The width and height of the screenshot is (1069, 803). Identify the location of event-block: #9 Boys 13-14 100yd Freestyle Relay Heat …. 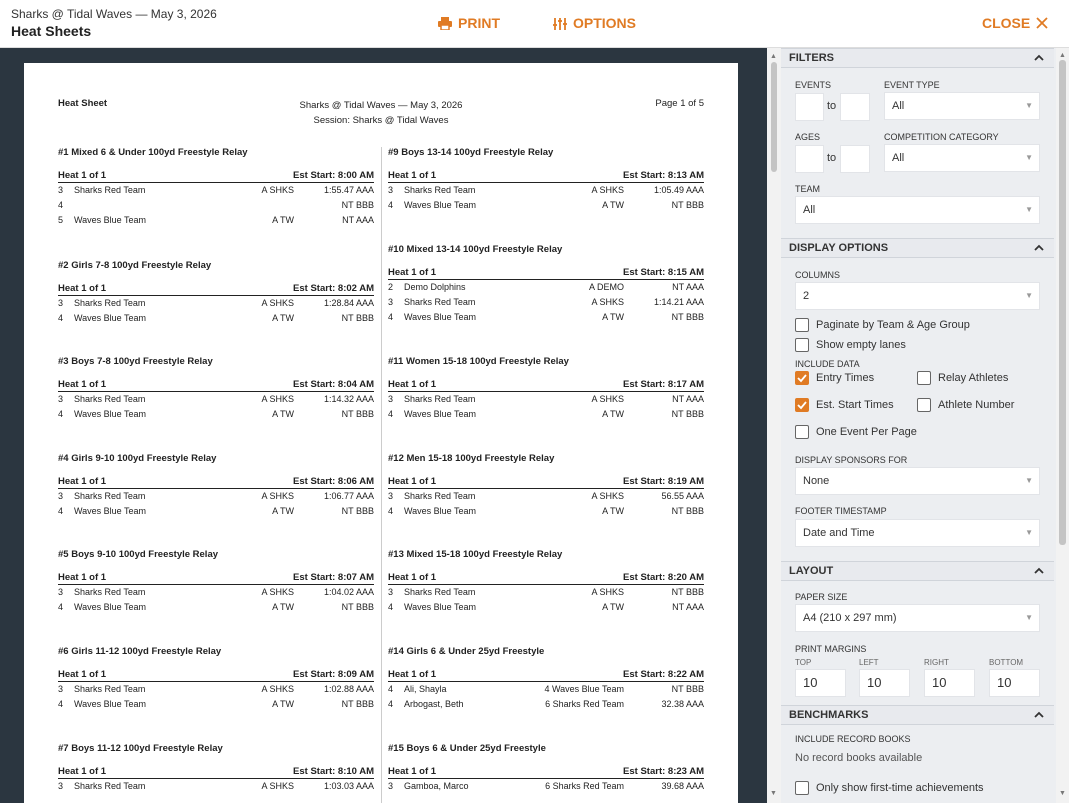
(546, 180).